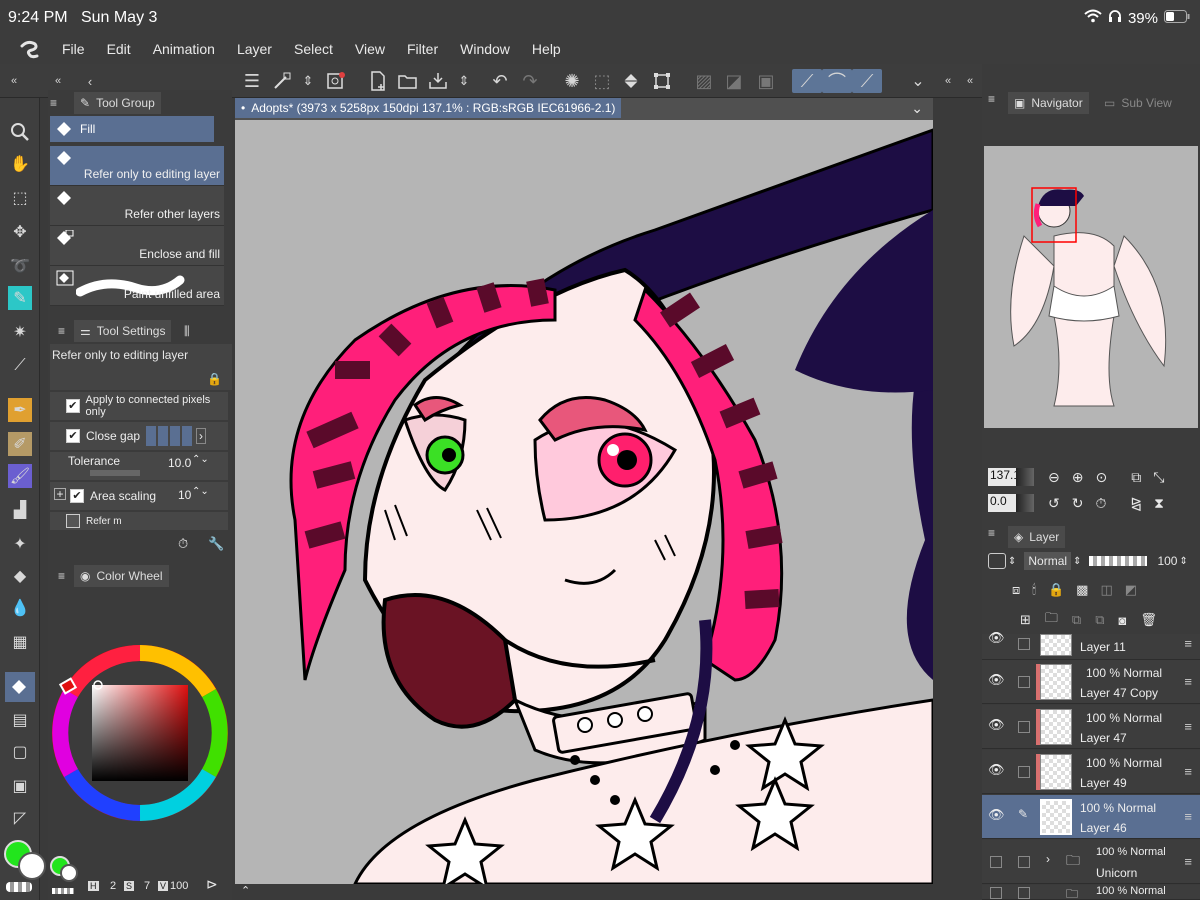 This screenshot has width=1200, height=900. I want to click on sub-view-tab: ▭ Sub View, so click(1138, 103).